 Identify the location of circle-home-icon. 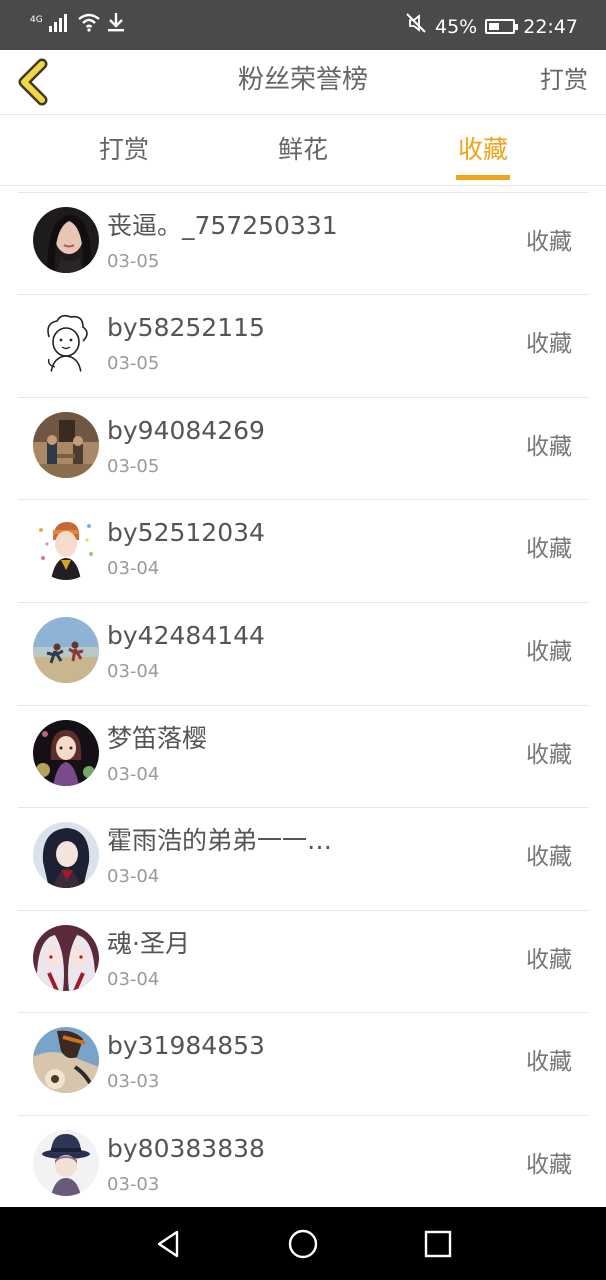
(303, 1244).